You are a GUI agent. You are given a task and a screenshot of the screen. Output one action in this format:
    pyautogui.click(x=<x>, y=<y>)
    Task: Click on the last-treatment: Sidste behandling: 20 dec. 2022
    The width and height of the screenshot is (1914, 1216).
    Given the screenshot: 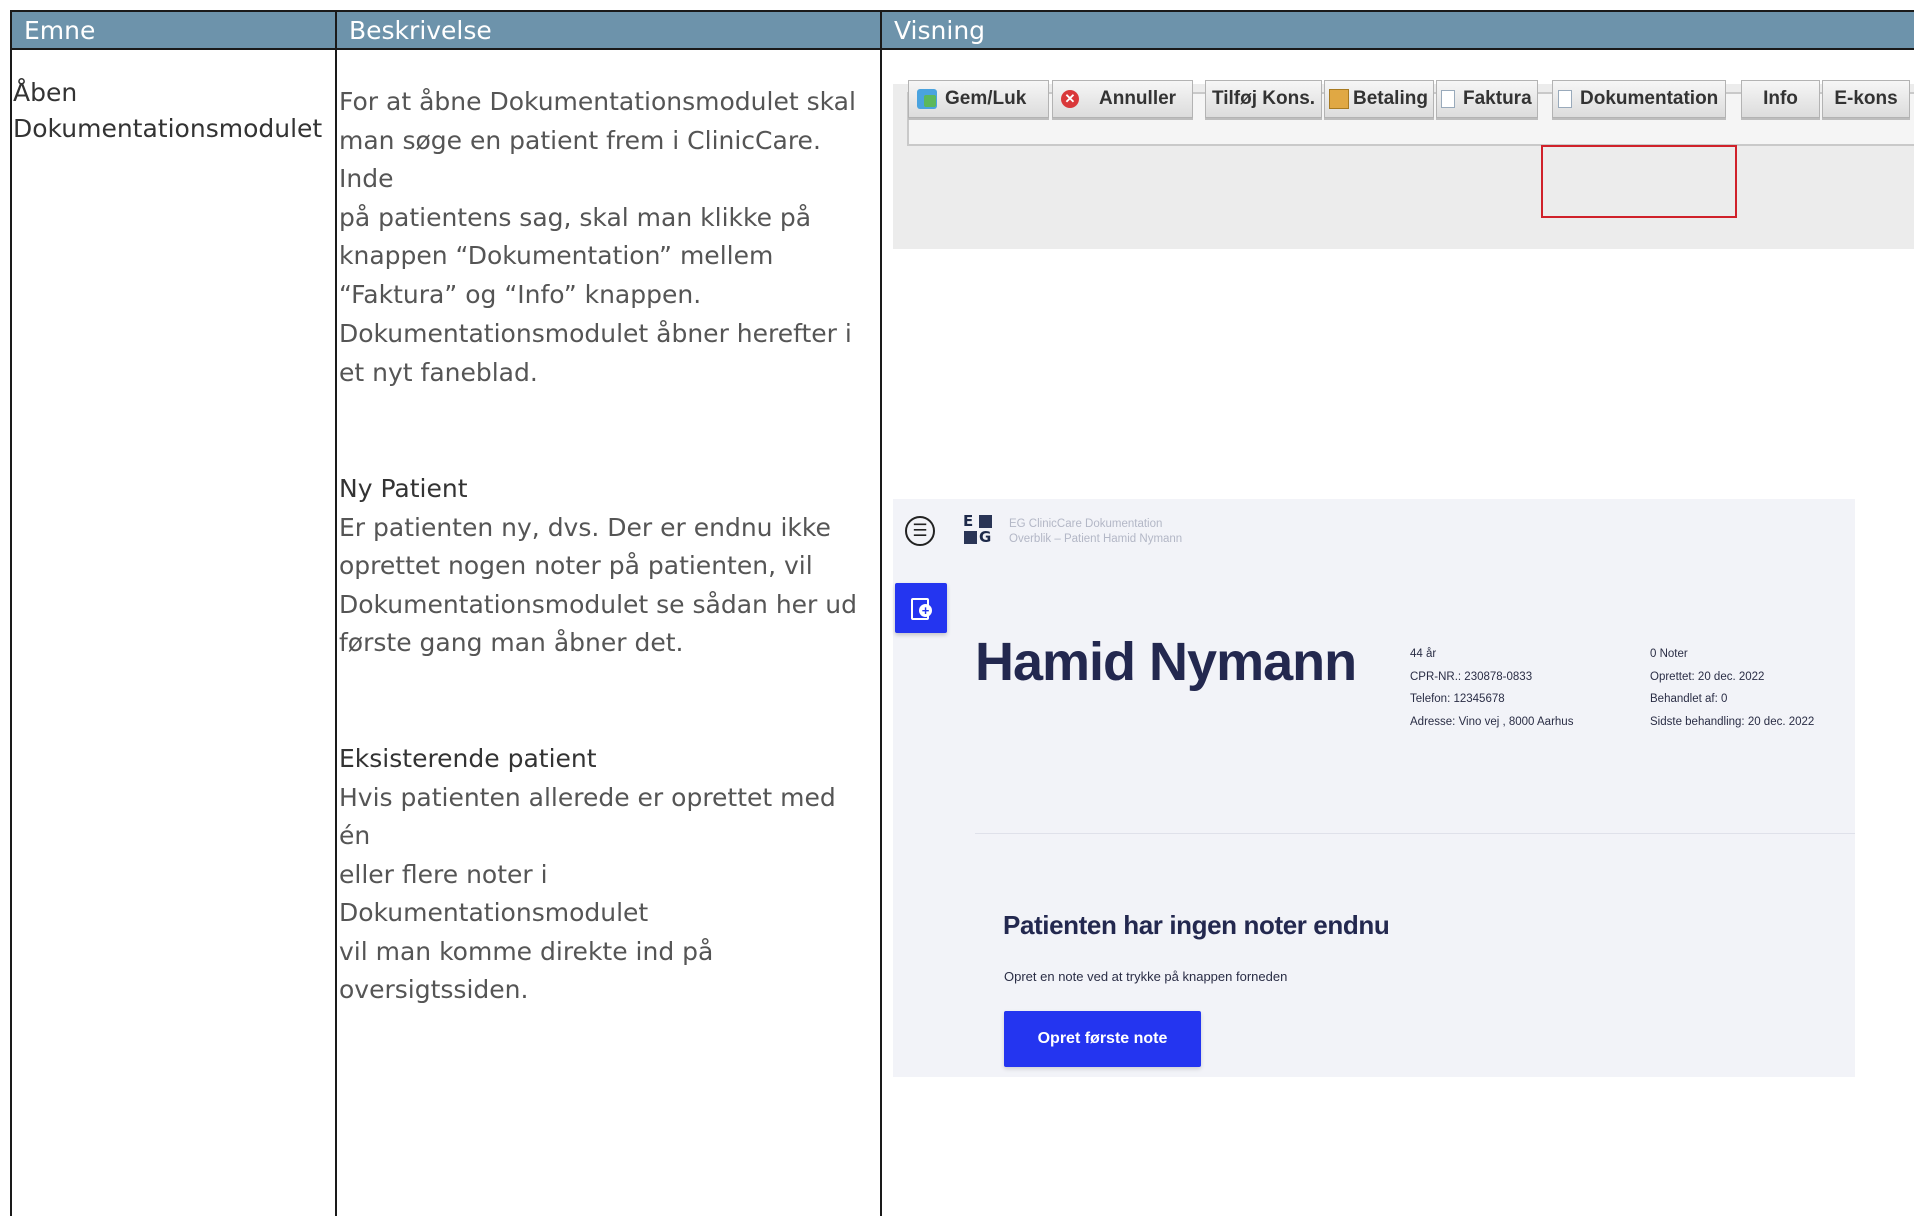 What is the action you would take?
    pyautogui.click(x=1732, y=721)
    